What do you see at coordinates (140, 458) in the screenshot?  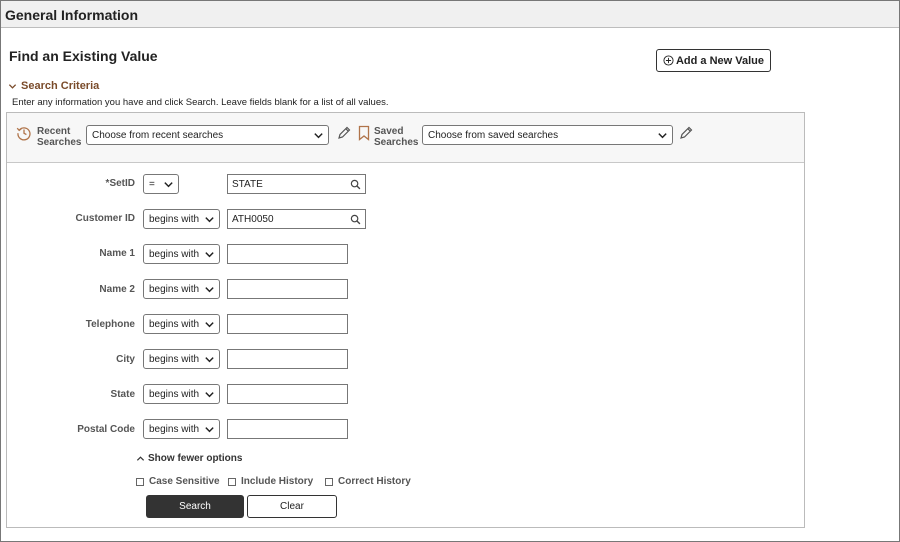 I see `chevron-up-icon` at bounding box center [140, 458].